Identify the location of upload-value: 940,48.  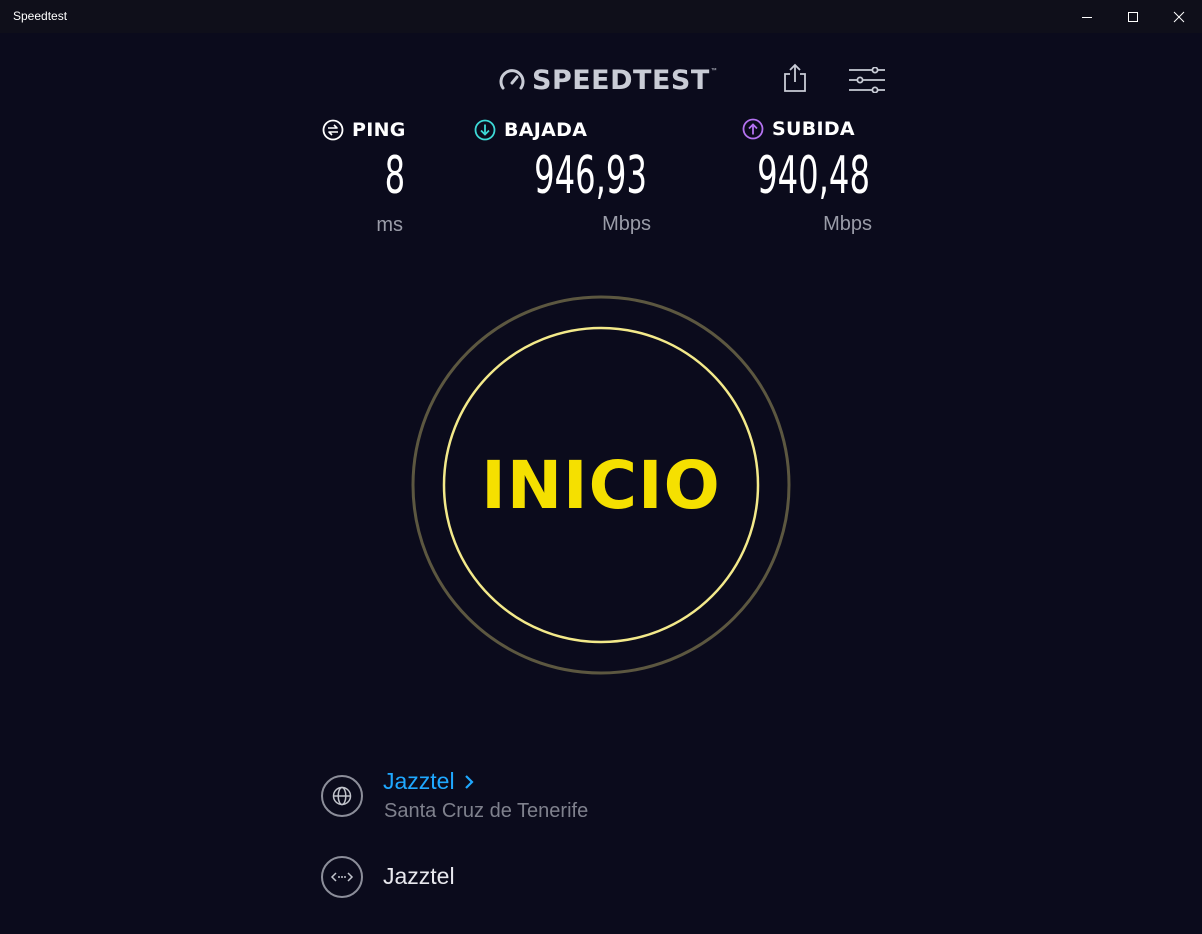
(813, 176).